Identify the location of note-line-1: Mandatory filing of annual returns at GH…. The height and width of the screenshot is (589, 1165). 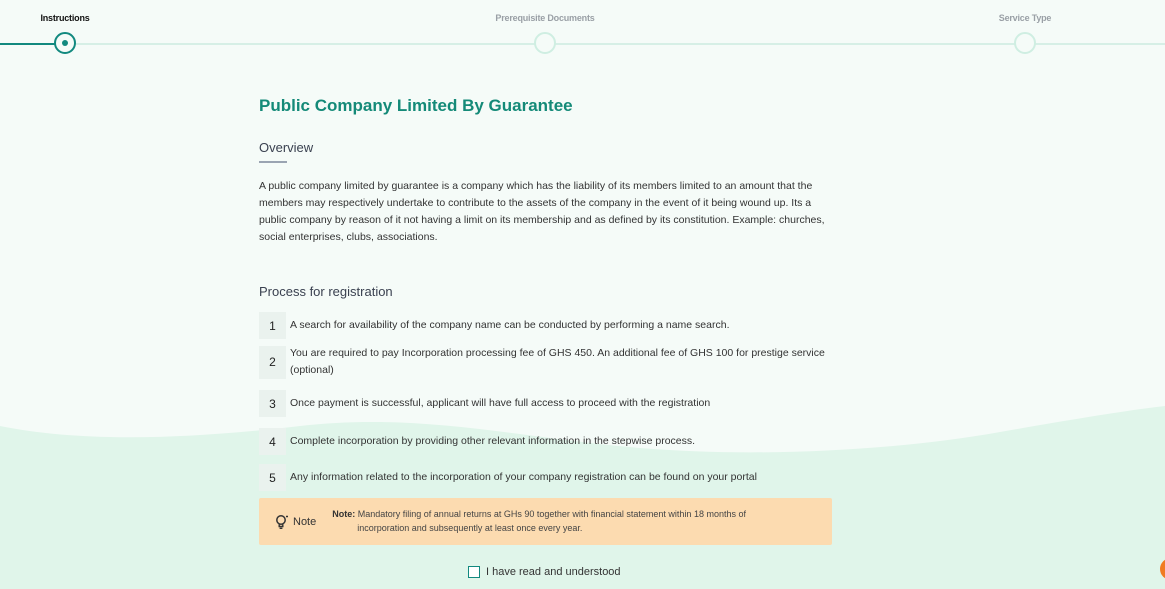
(551, 513).